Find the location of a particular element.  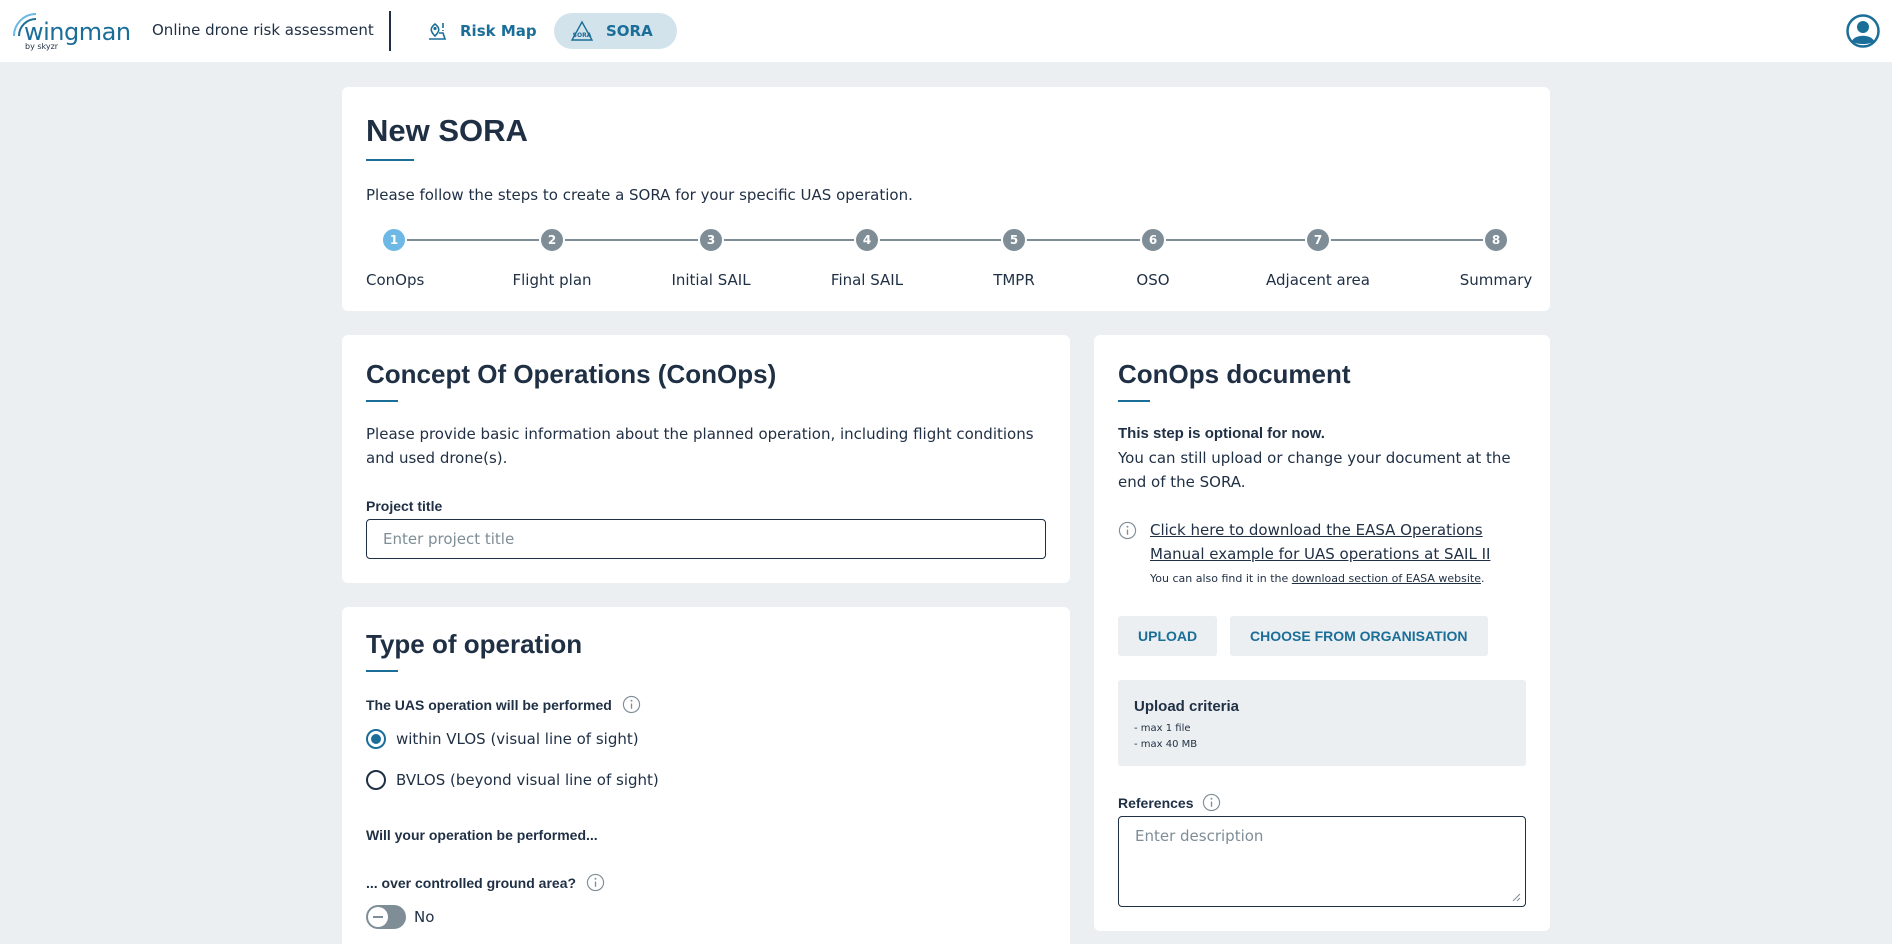

nav-sora-label: SORA is located at coordinates (629, 31).